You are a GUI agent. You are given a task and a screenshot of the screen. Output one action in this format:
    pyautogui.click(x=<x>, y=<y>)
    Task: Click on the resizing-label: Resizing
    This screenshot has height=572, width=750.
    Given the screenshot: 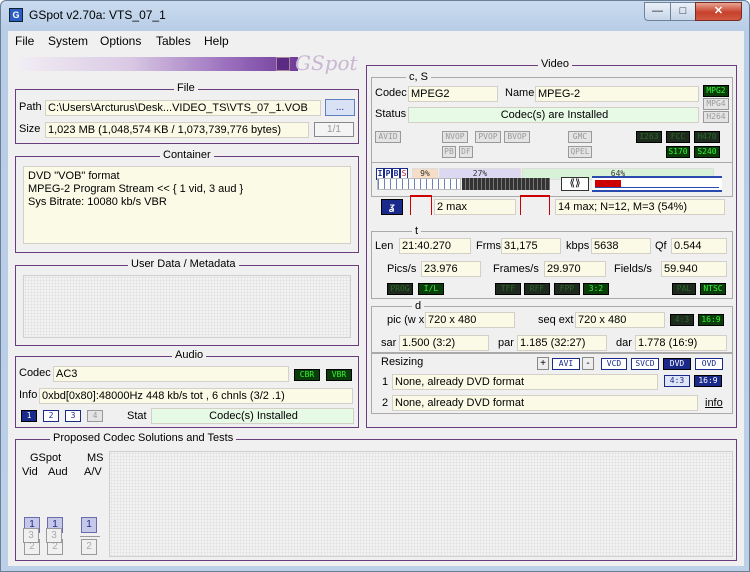 What is the action you would take?
    pyautogui.click(x=402, y=362)
    